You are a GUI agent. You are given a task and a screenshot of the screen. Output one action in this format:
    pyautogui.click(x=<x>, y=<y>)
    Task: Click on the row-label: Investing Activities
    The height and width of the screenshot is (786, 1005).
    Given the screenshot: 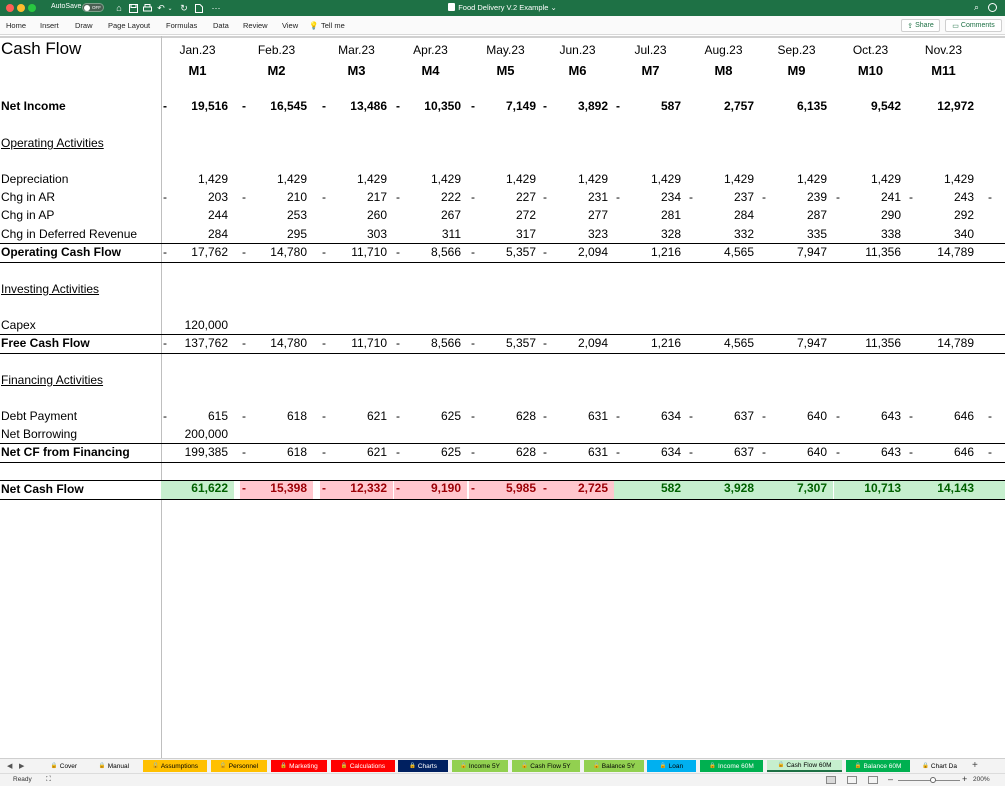 What is the action you would take?
    pyautogui.click(x=50, y=289)
    